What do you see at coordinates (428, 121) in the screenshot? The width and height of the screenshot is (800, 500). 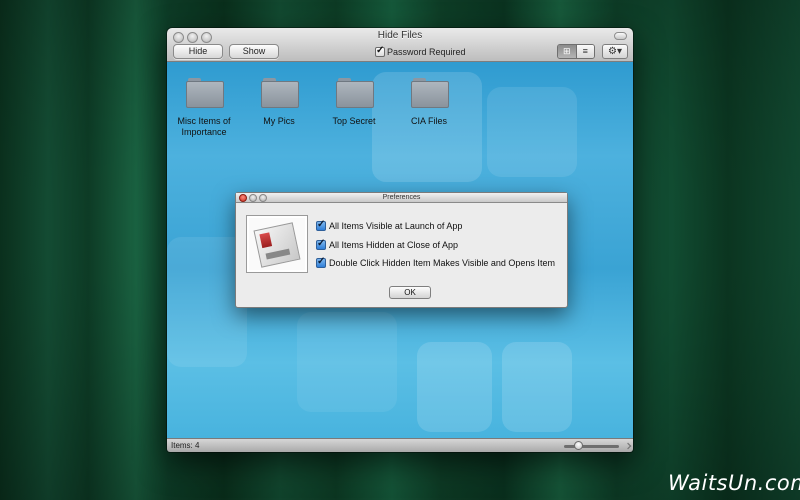 I see `folder-label: CIA Files` at bounding box center [428, 121].